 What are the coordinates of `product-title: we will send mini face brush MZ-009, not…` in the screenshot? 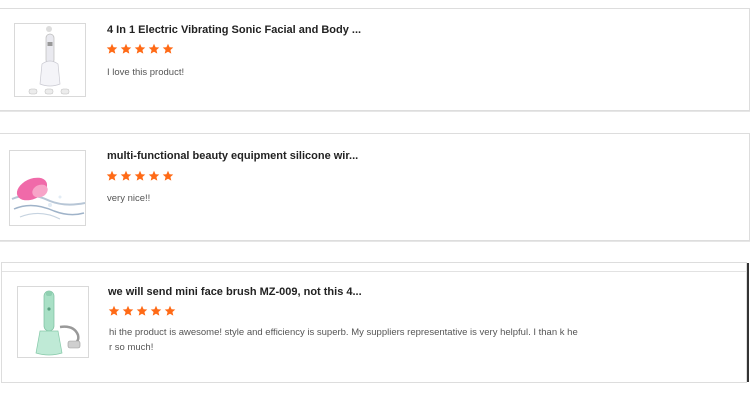 It's located at (235, 292).